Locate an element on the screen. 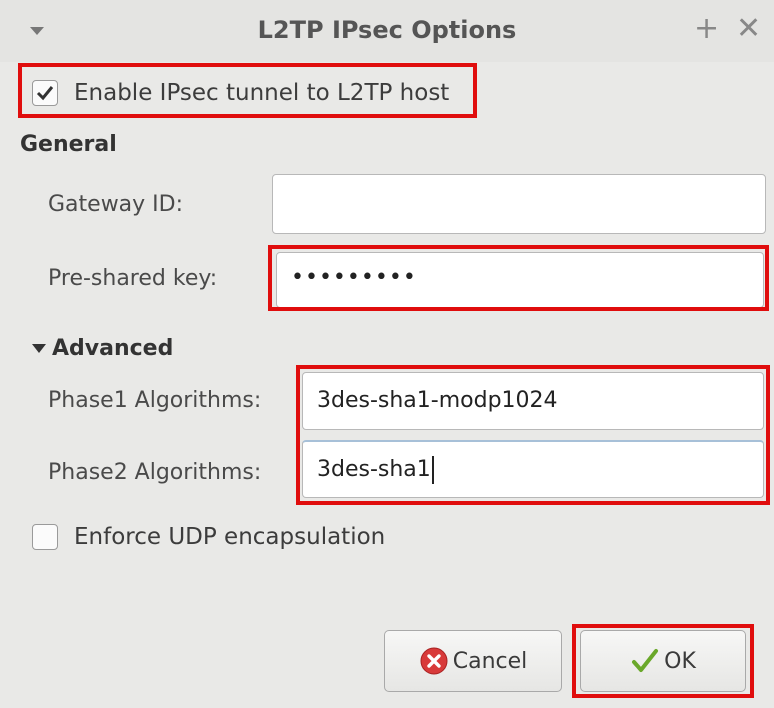  phase1-input: 3des-sha1-modp1024 is located at coordinates (533, 401).